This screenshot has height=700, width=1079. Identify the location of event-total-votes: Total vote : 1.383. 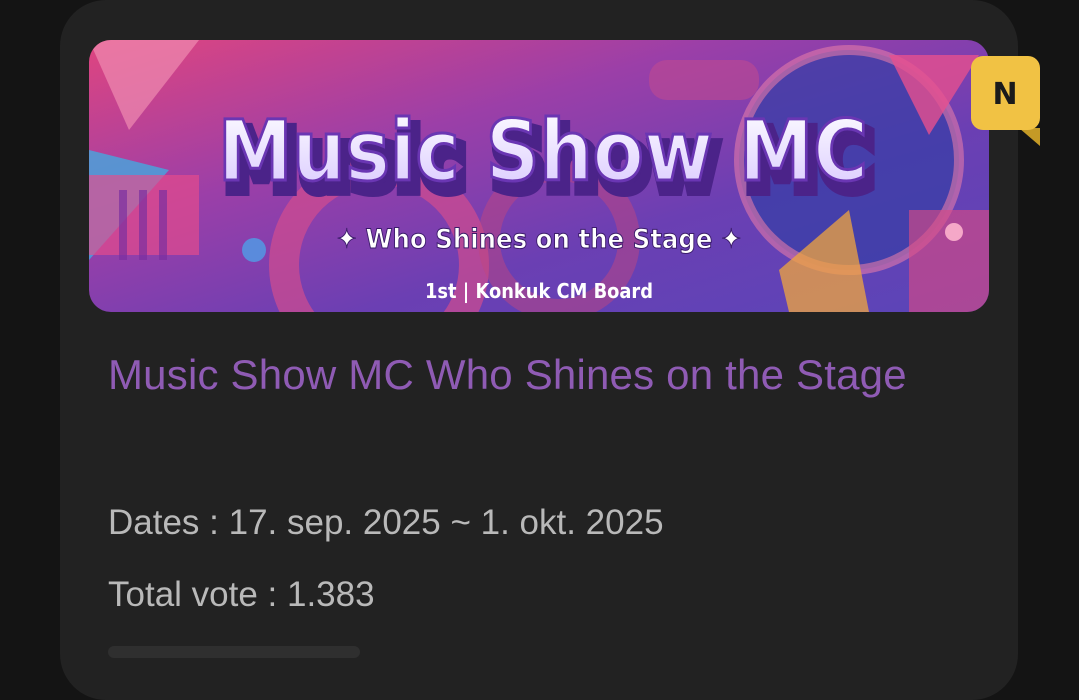
(241, 595).